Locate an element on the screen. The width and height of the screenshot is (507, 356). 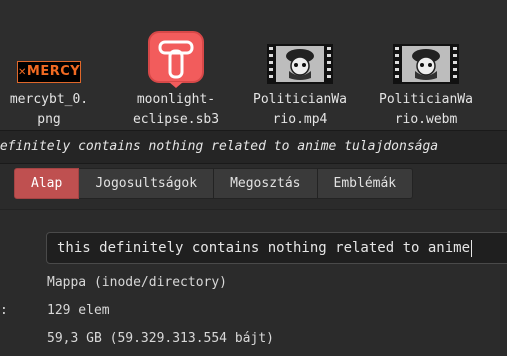
contents-value: 129 elem is located at coordinates (78, 310).